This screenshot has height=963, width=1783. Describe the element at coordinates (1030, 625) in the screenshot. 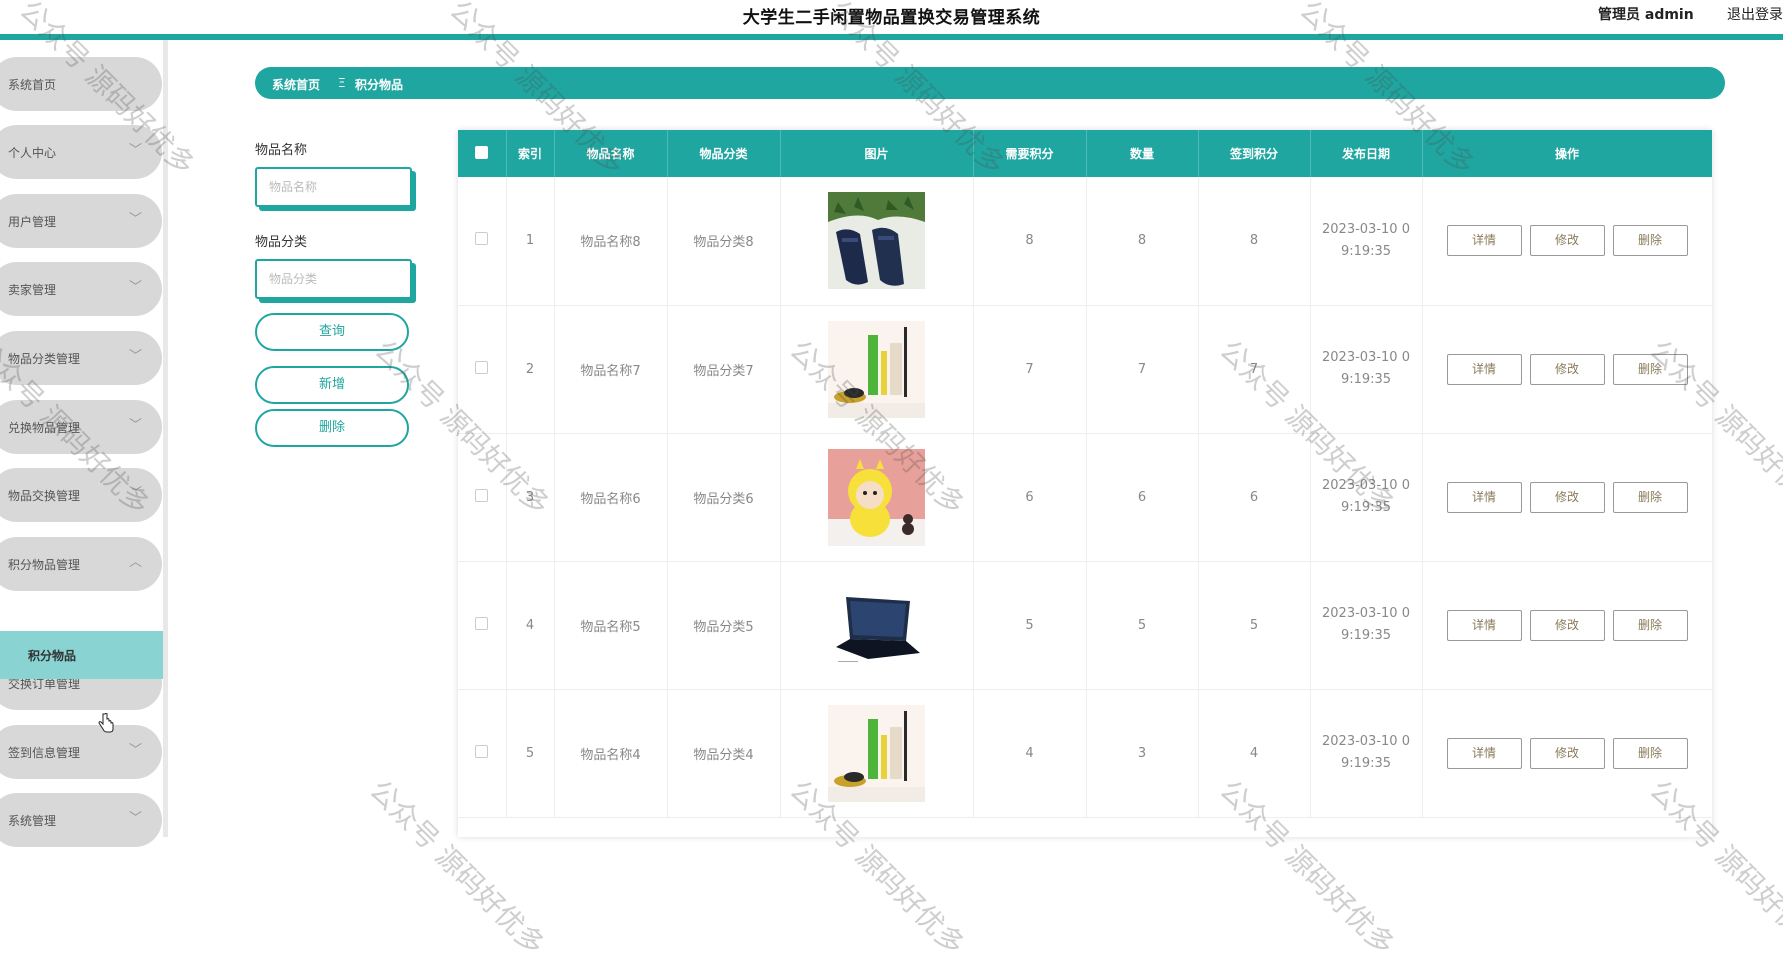

I see `points-cell: 5` at that location.